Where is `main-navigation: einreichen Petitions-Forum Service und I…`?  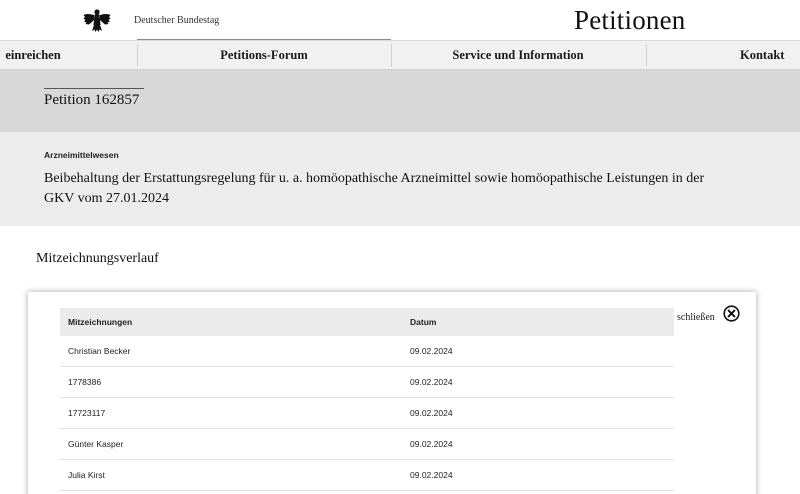 main-navigation: einreichen Petitions-Forum Service und I… is located at coordinates (400, 55).